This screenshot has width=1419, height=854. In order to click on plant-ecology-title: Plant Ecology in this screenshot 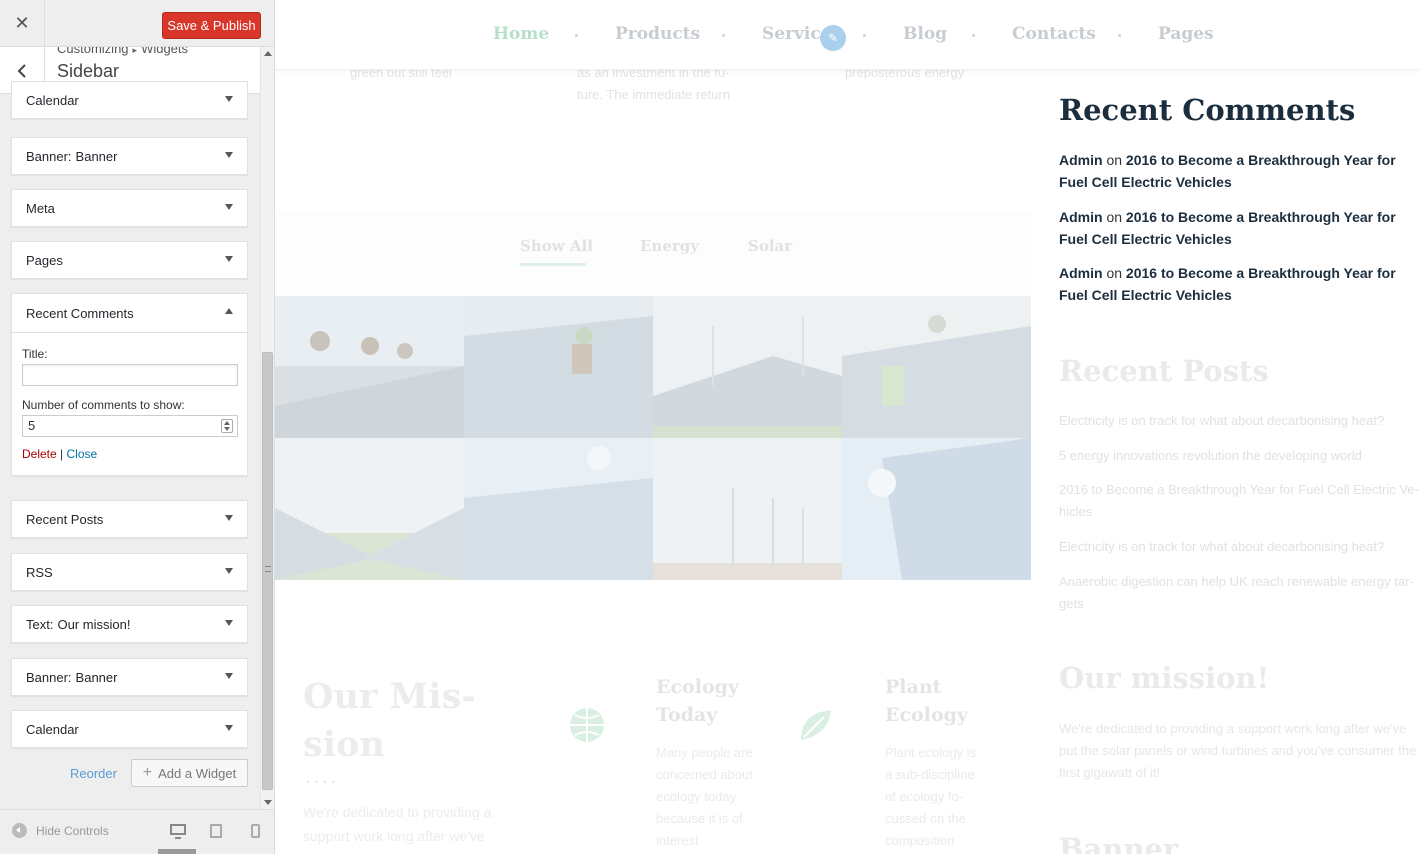, I will do `click(926, 701)`.